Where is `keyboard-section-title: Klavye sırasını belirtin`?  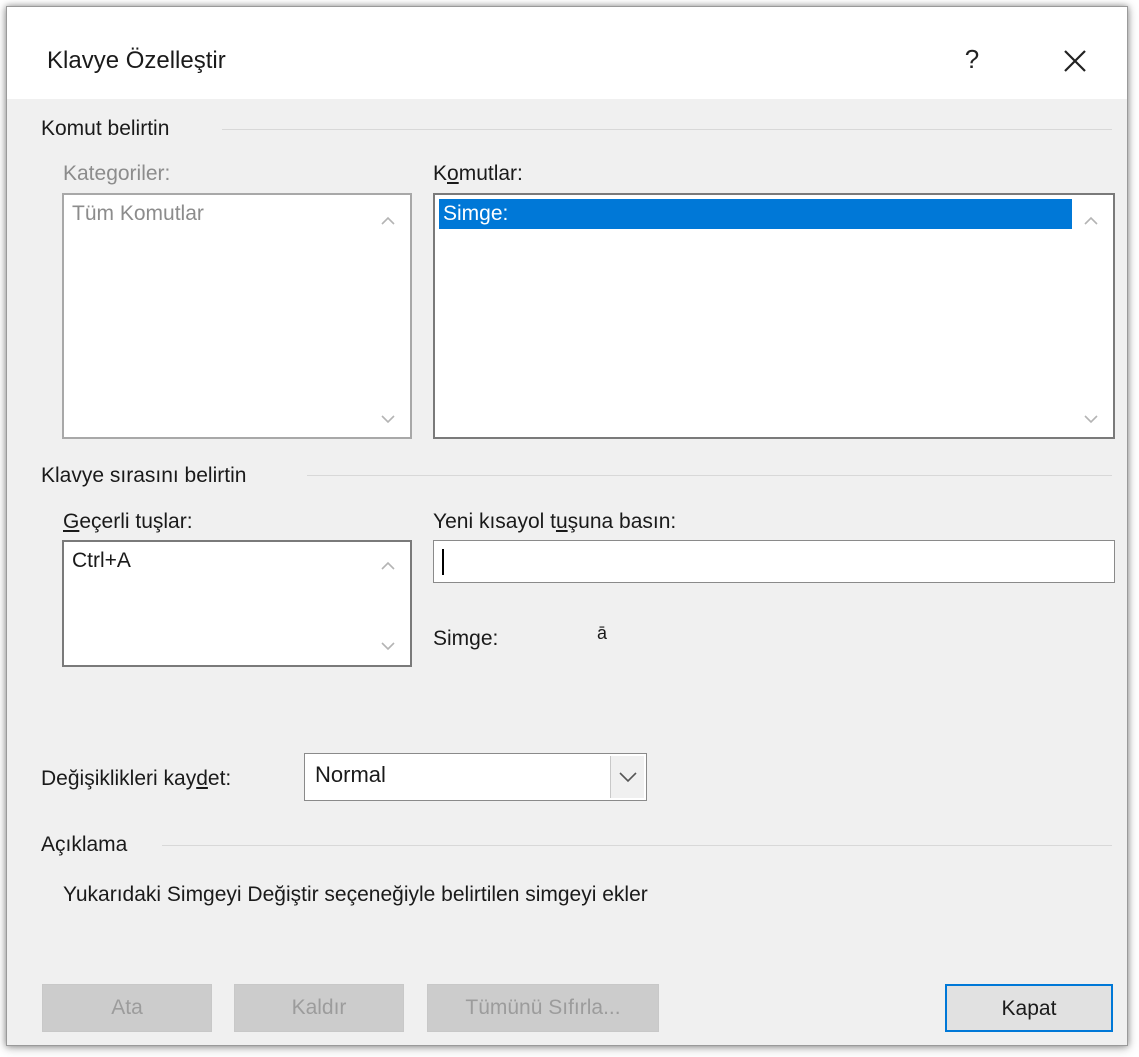
keyboard-section-title: Klavye sırasını belirtin is located at coordinates (144, 475).